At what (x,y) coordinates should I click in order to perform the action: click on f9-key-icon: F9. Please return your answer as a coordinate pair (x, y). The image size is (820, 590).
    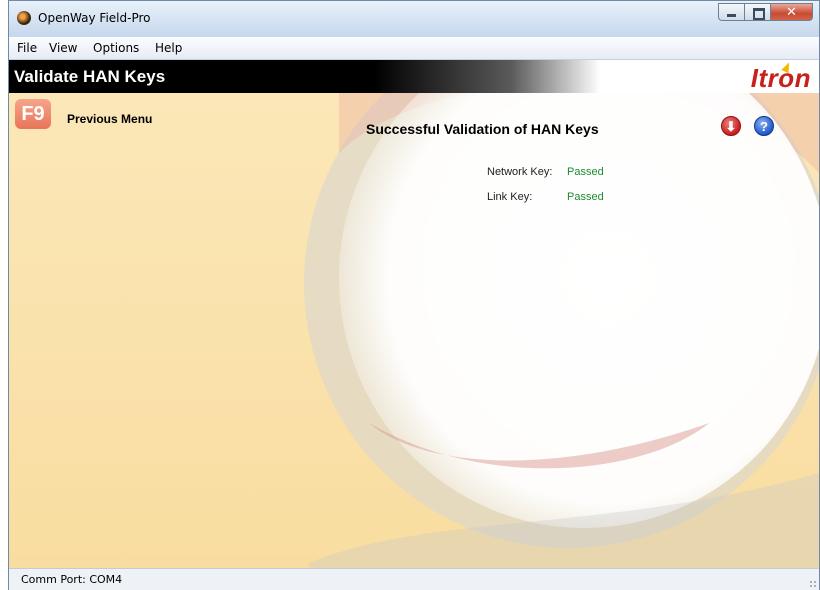
    Looking at the image, I should click on (33, 114).